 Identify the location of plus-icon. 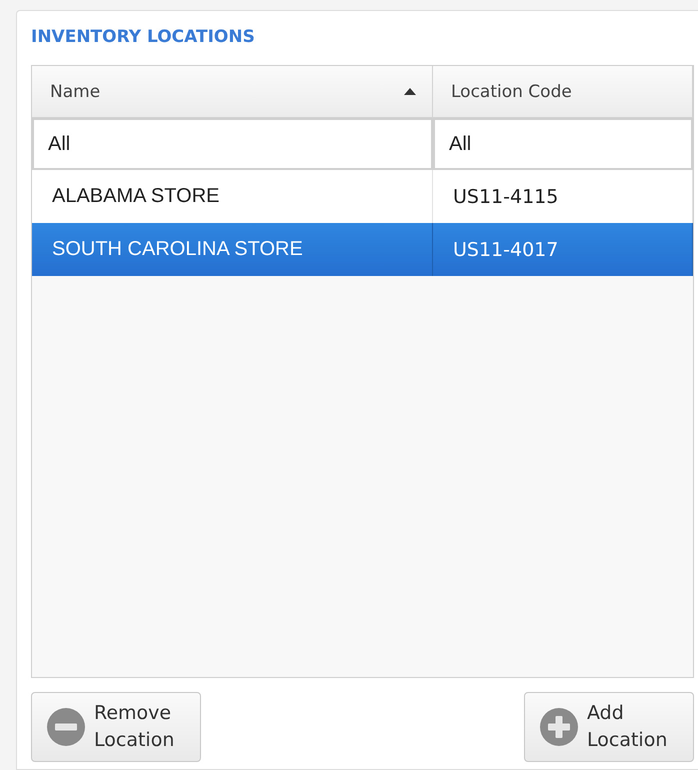
(559, 727).